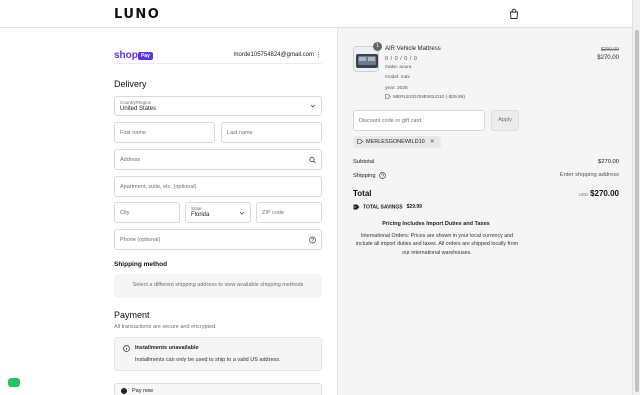 This screenshot has height=395, width=640. Describe the element at coordinates (362, 193) in the screenshot. I see `total-label: Total` at that location.